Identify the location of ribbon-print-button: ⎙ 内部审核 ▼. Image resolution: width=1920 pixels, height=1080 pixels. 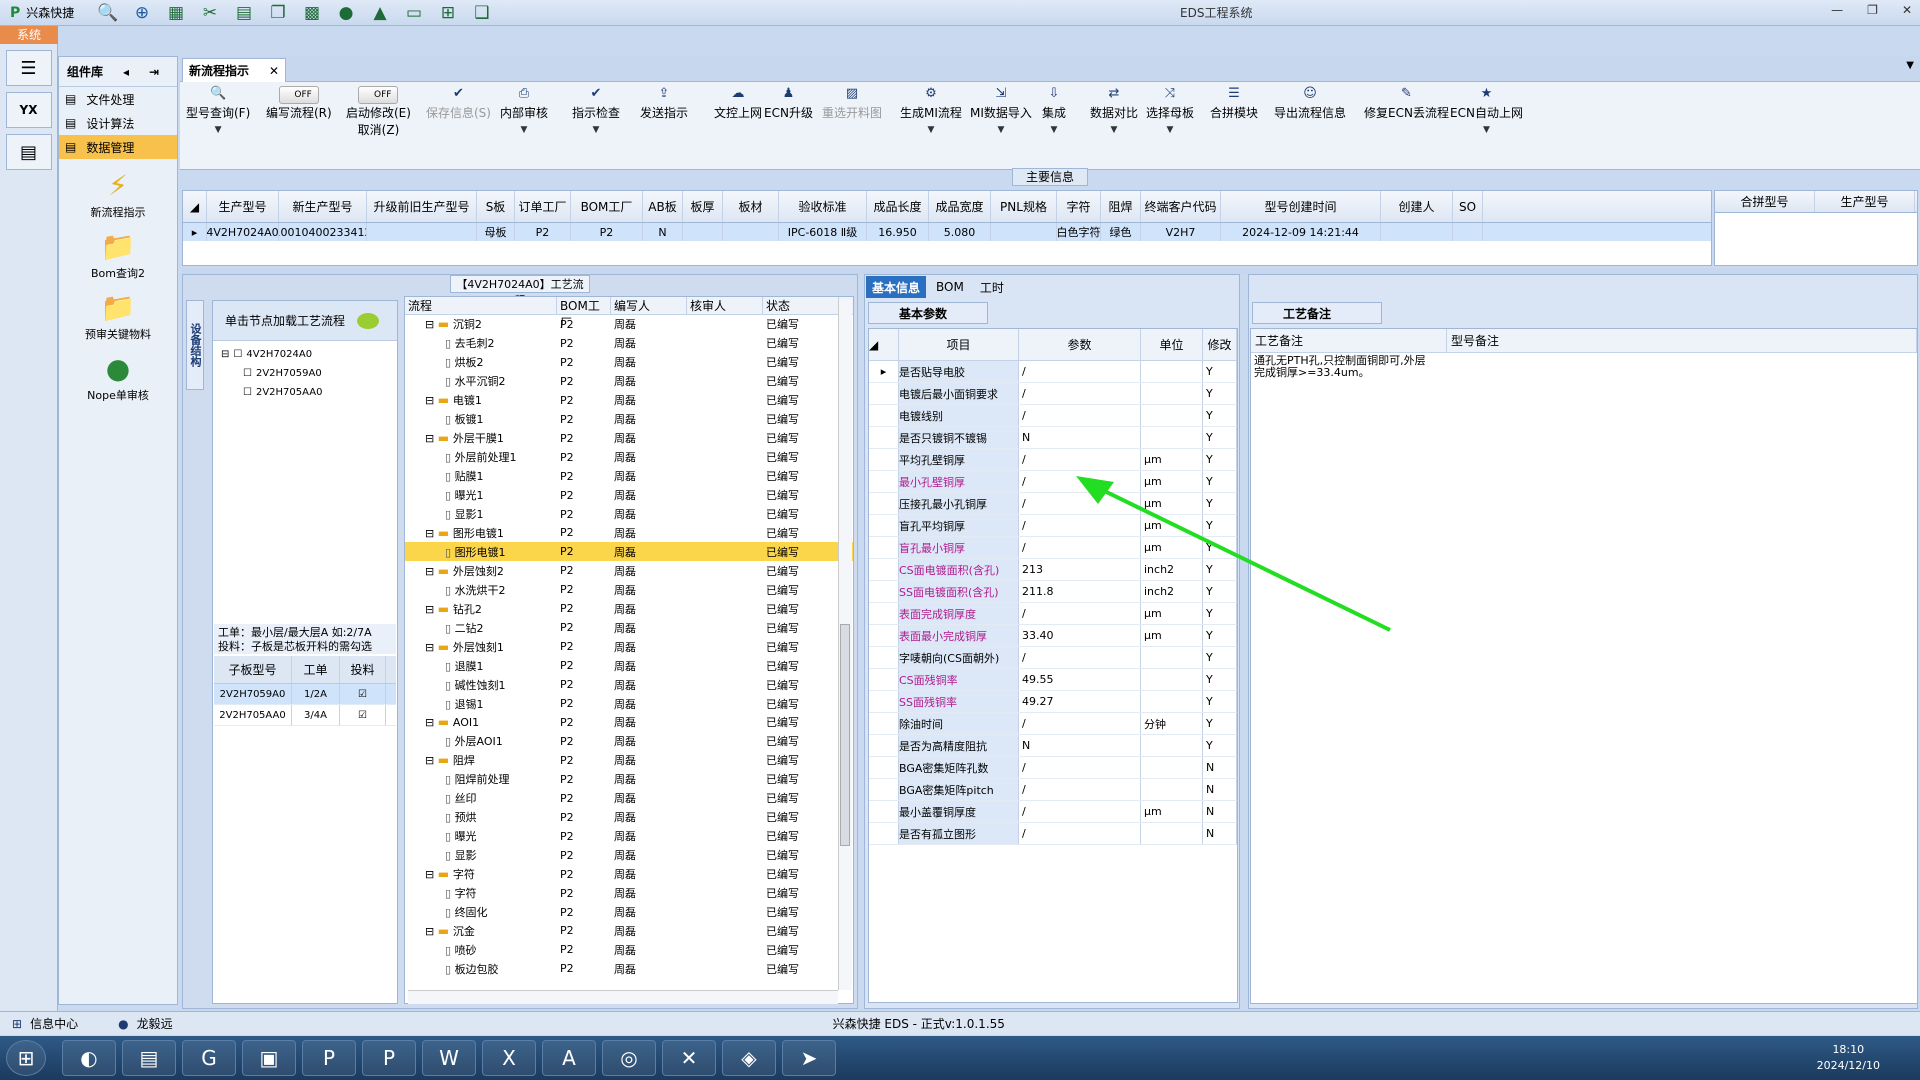
(524, 110).